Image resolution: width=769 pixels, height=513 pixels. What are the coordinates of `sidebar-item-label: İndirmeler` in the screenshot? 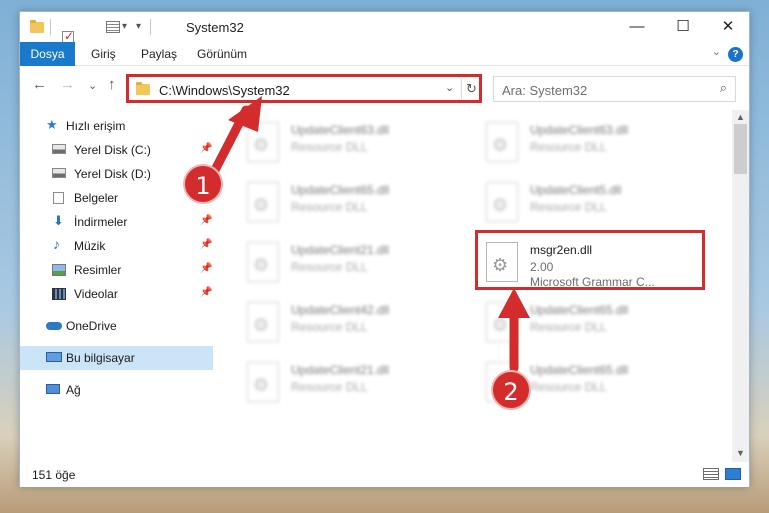 It's located at (101, 222).